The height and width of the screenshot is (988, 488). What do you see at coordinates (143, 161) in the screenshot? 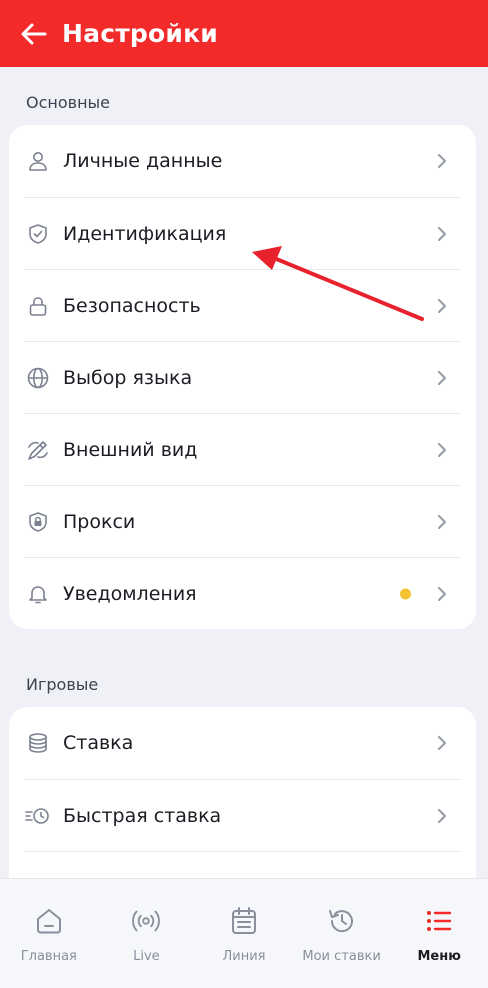
I see `settings-item-label: Личные данные` at bounding box center [143, 161].